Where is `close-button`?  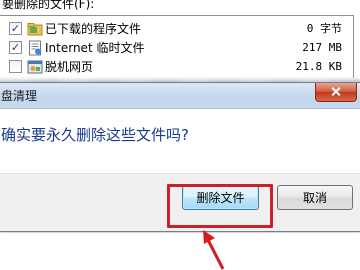
close-button is located at coordinates (336, 92).